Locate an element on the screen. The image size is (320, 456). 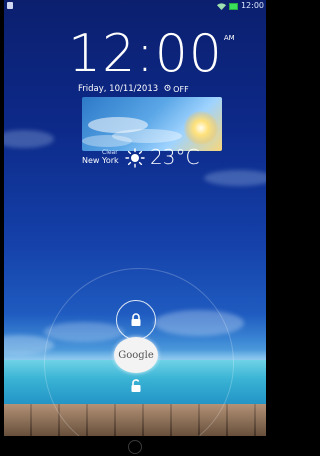
unlock-icon is located at coordinates (136, 386).